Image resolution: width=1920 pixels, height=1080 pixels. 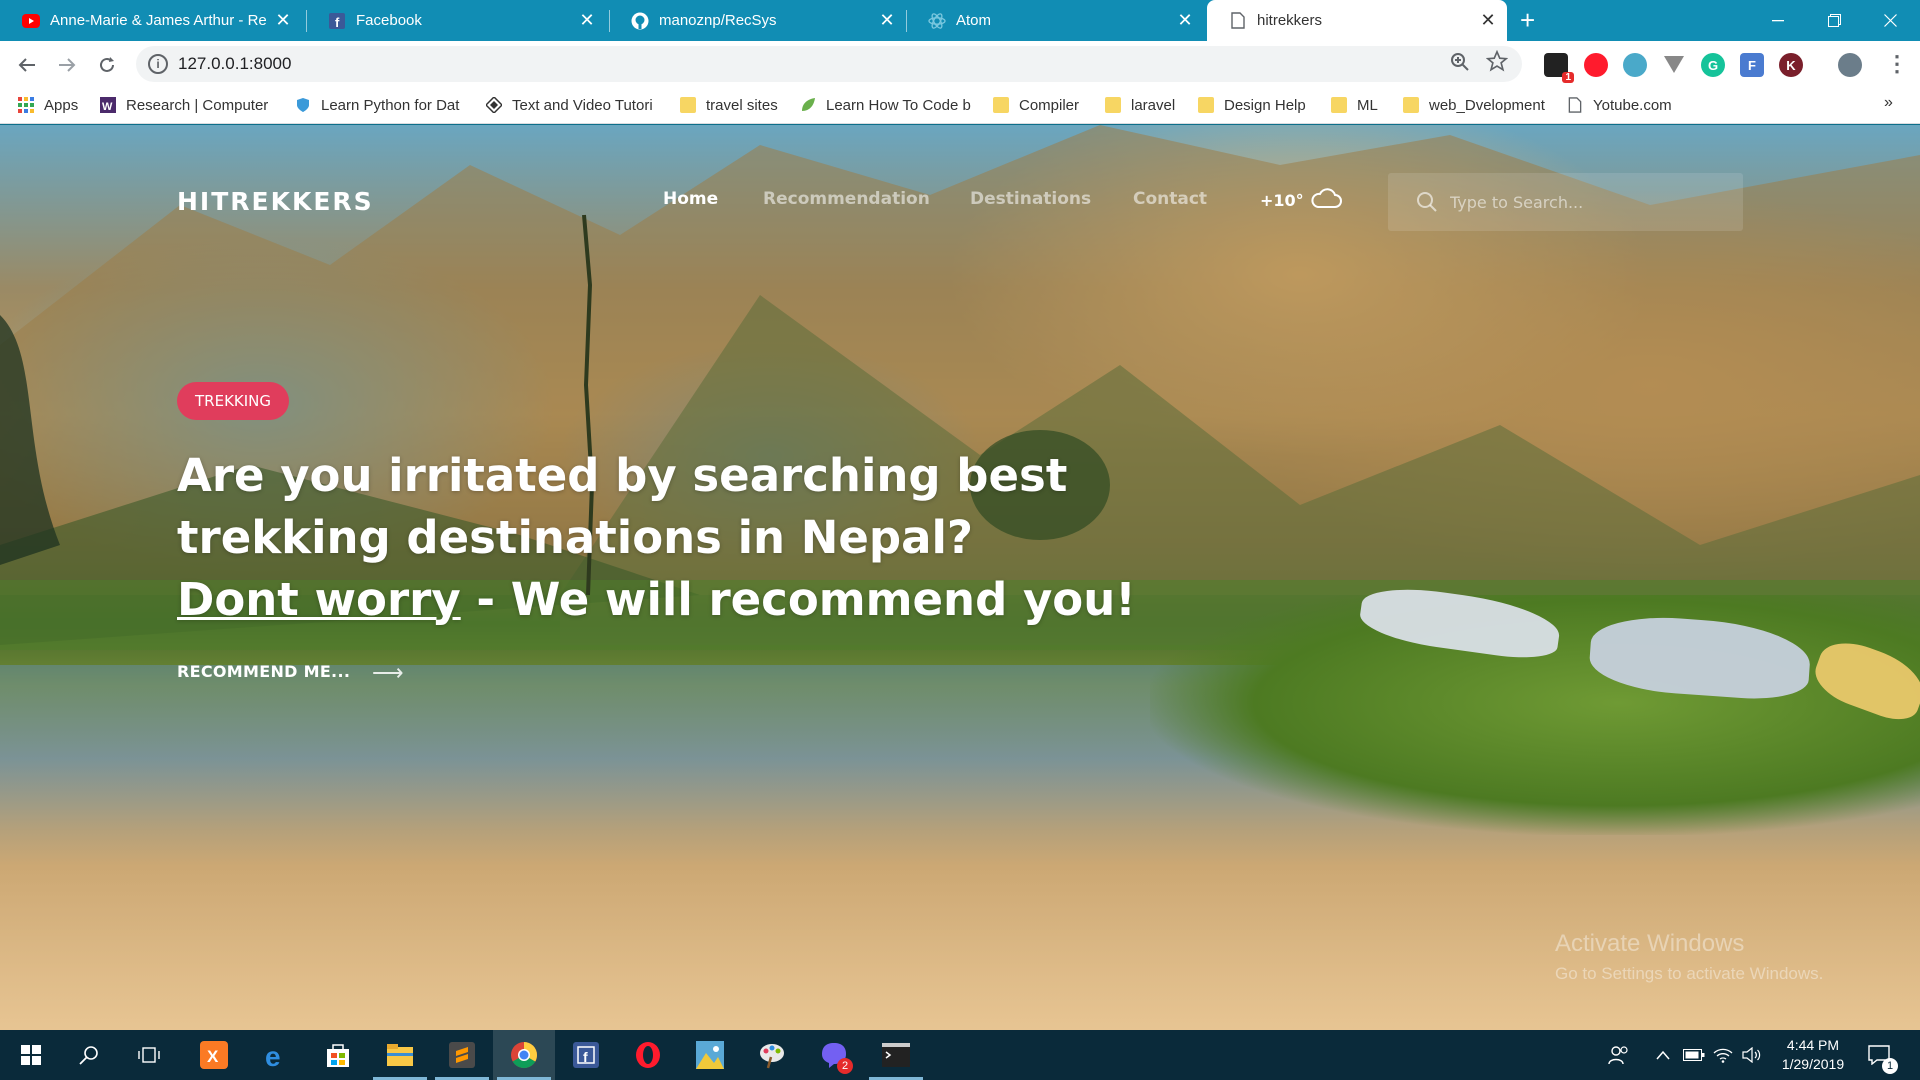 I want to click on bookmark-star-icon, so click(x=1497, y=63).